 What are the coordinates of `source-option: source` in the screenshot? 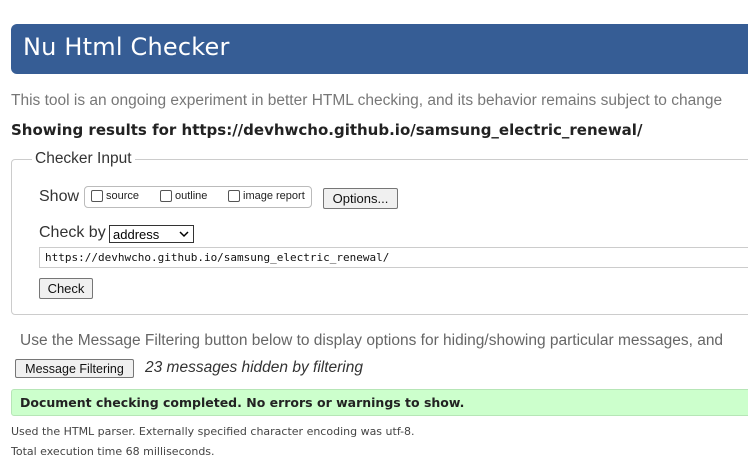 It's located at (115, 196).